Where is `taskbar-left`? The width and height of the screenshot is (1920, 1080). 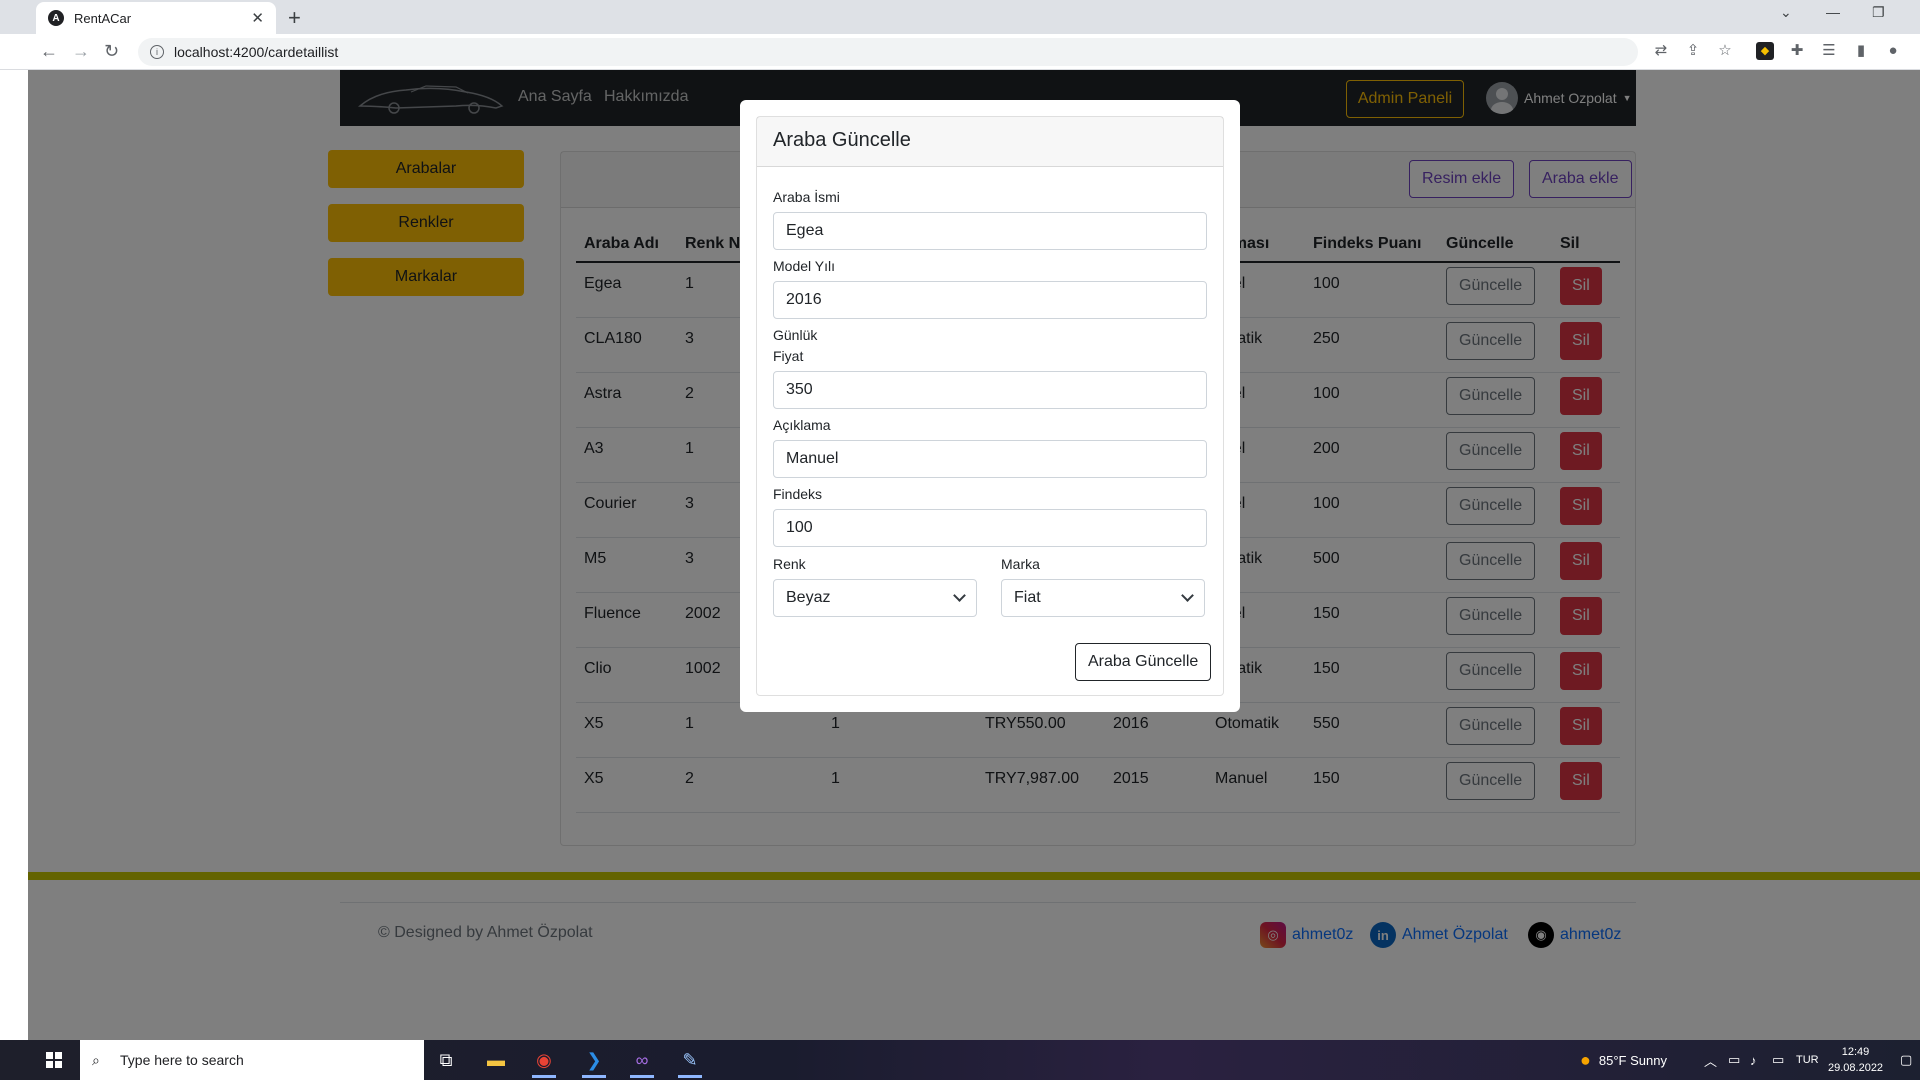
taskbar-left is located at coordinates (14, 1060).